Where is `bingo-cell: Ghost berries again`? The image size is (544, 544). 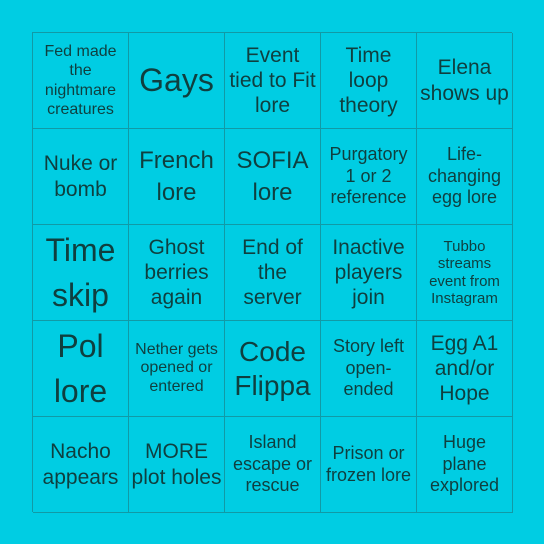
bingo-cell: Ghost berries again is located at coordinates (177, 273).